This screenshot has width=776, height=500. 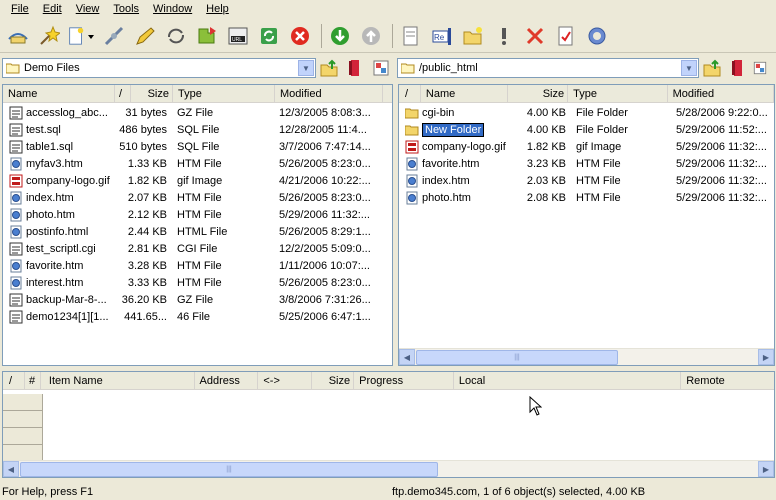 I want to click on stop-icon, so click(x=299, y=36).